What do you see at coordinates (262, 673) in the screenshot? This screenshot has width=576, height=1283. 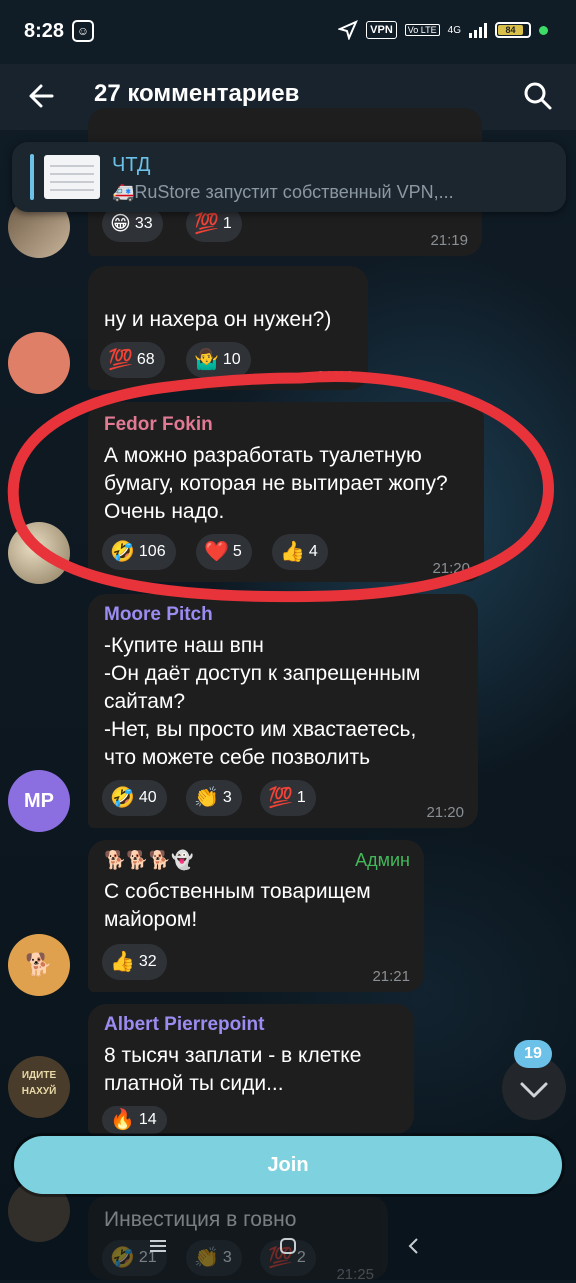 I see `message-line: -Он даёт доступ к запрещенным` at bounding box center [262, 673].